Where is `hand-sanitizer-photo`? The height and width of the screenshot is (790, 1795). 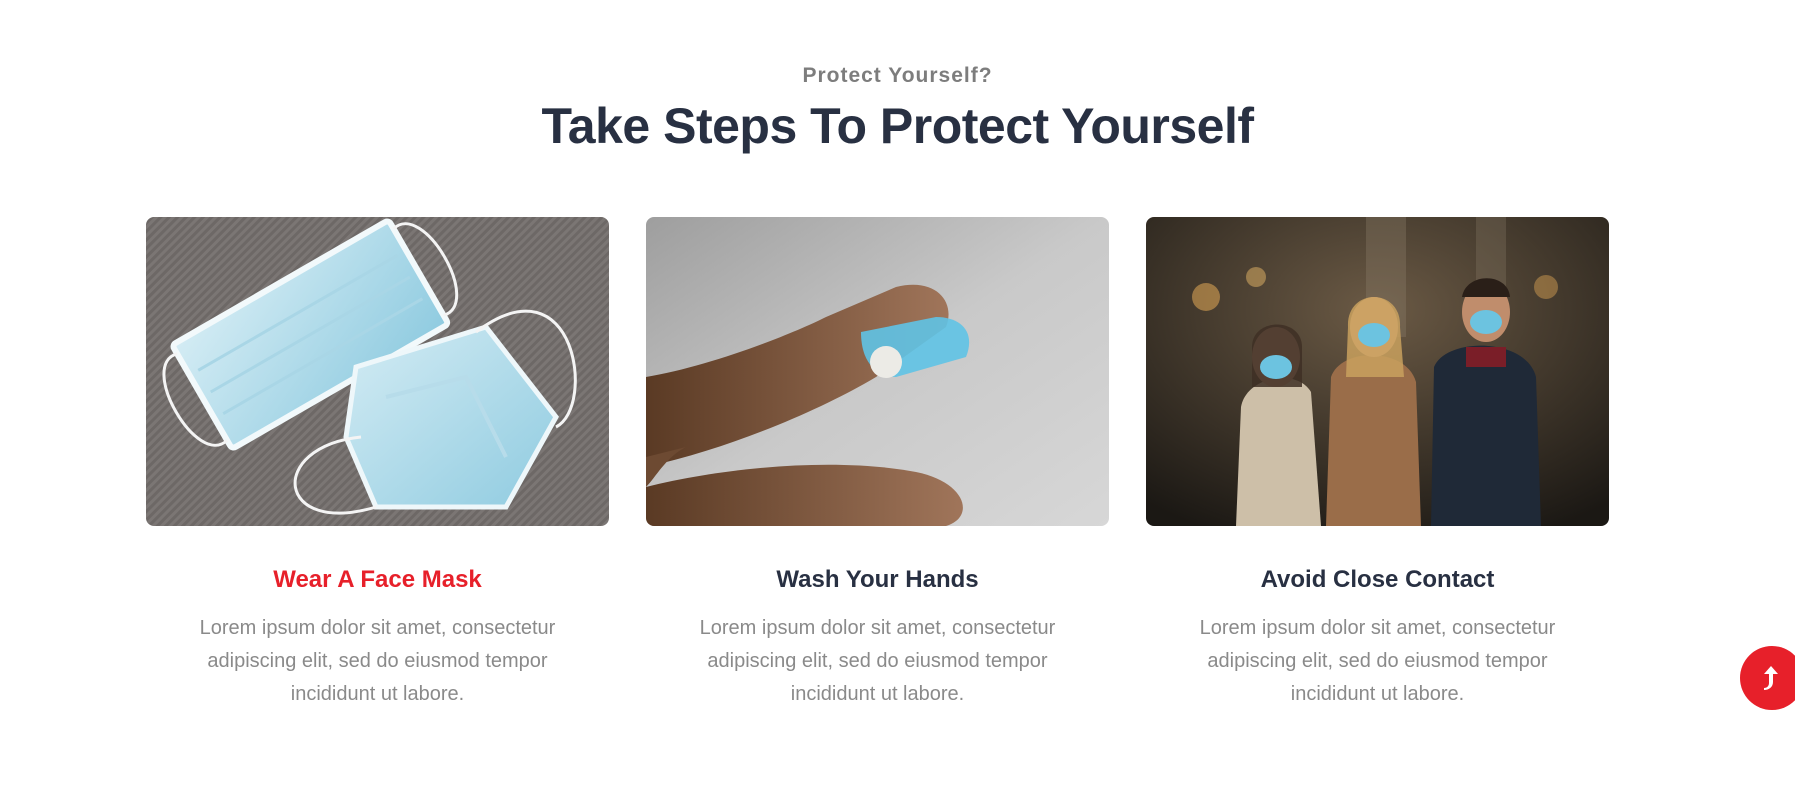 hand-sanitizer-photo is located at coordinates (877, 371).